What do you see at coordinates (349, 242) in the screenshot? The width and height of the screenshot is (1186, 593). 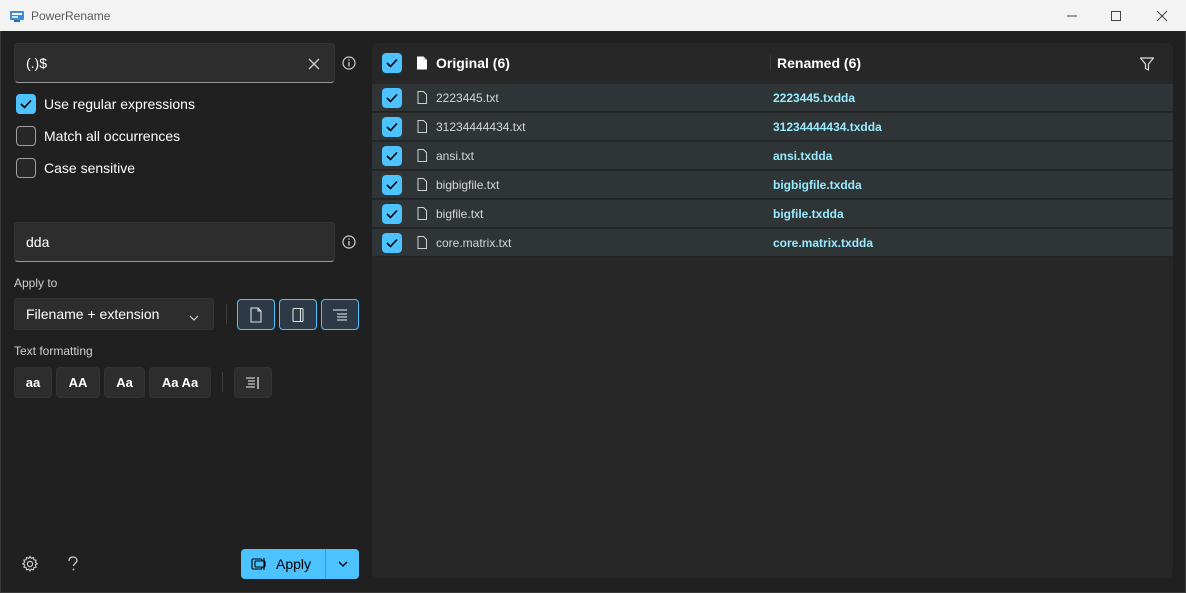 I see `replace-info-icon` at bounding box center [349, 242].